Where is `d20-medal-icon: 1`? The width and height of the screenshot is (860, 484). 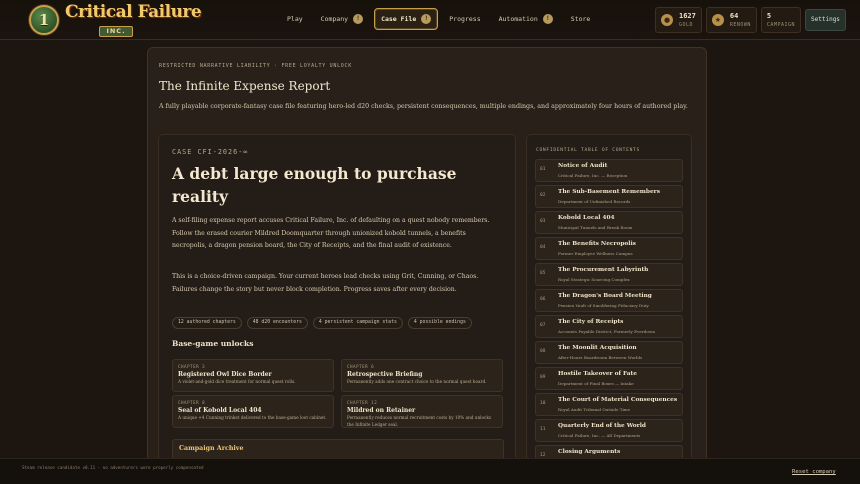
d20-medal-icon: 1 is located at coordinates (44, 20).